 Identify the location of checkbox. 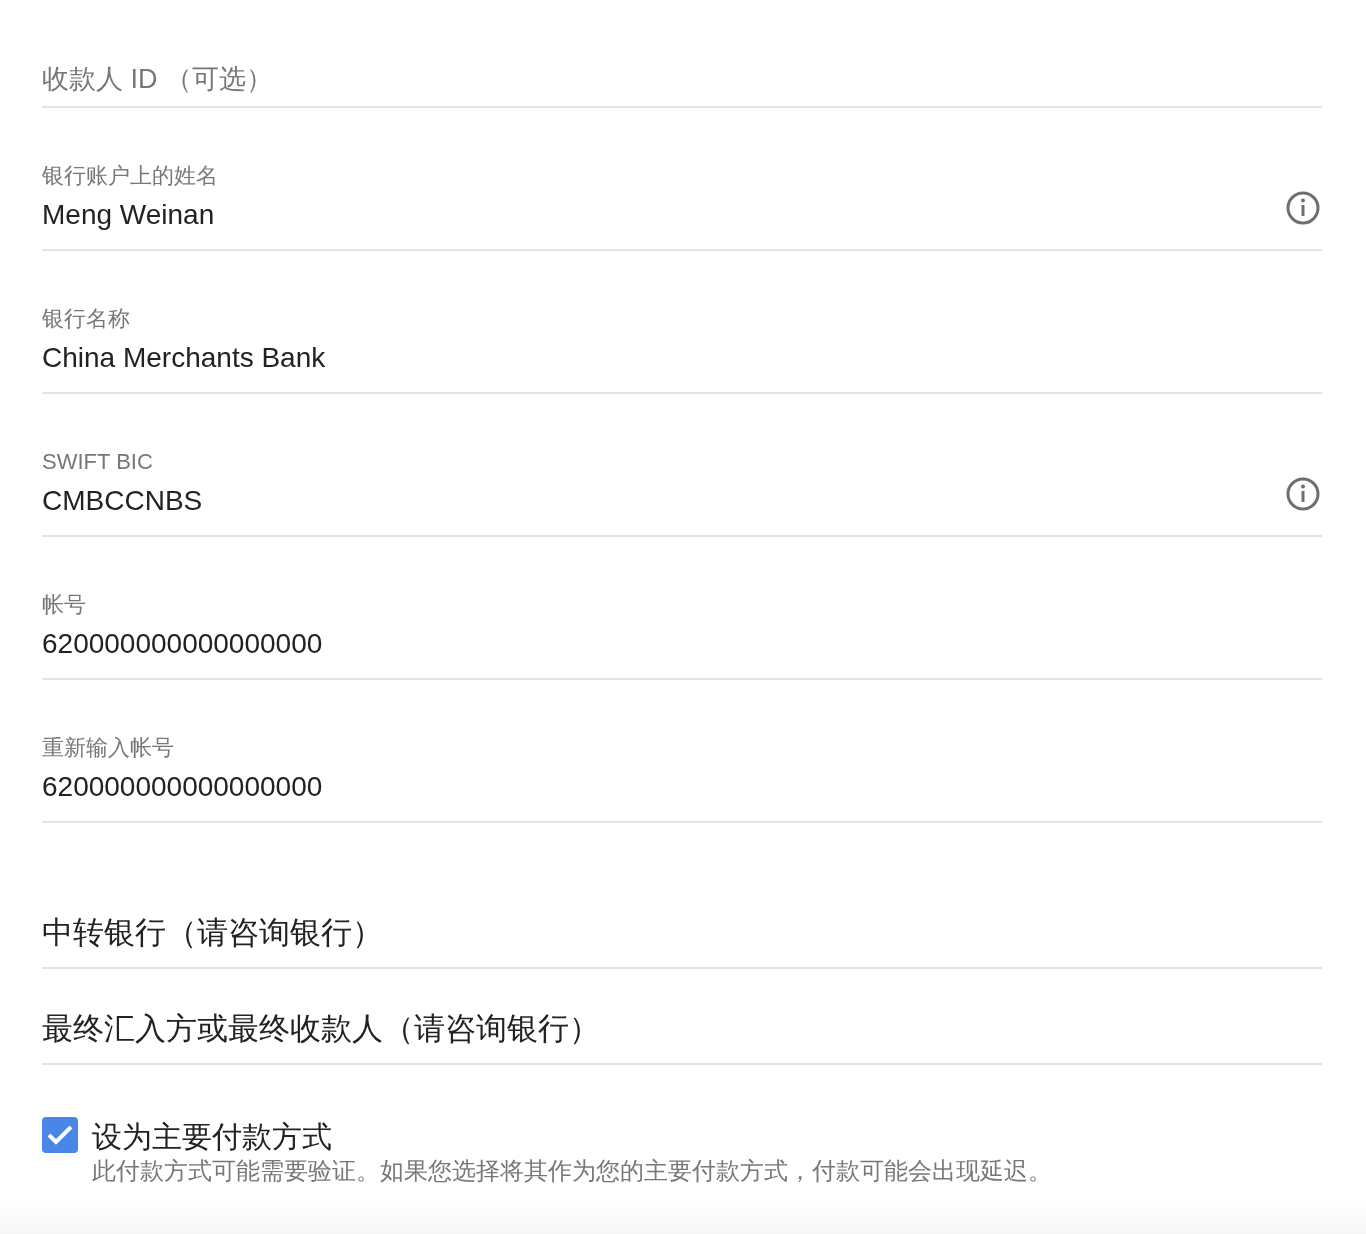
(60, 1135).